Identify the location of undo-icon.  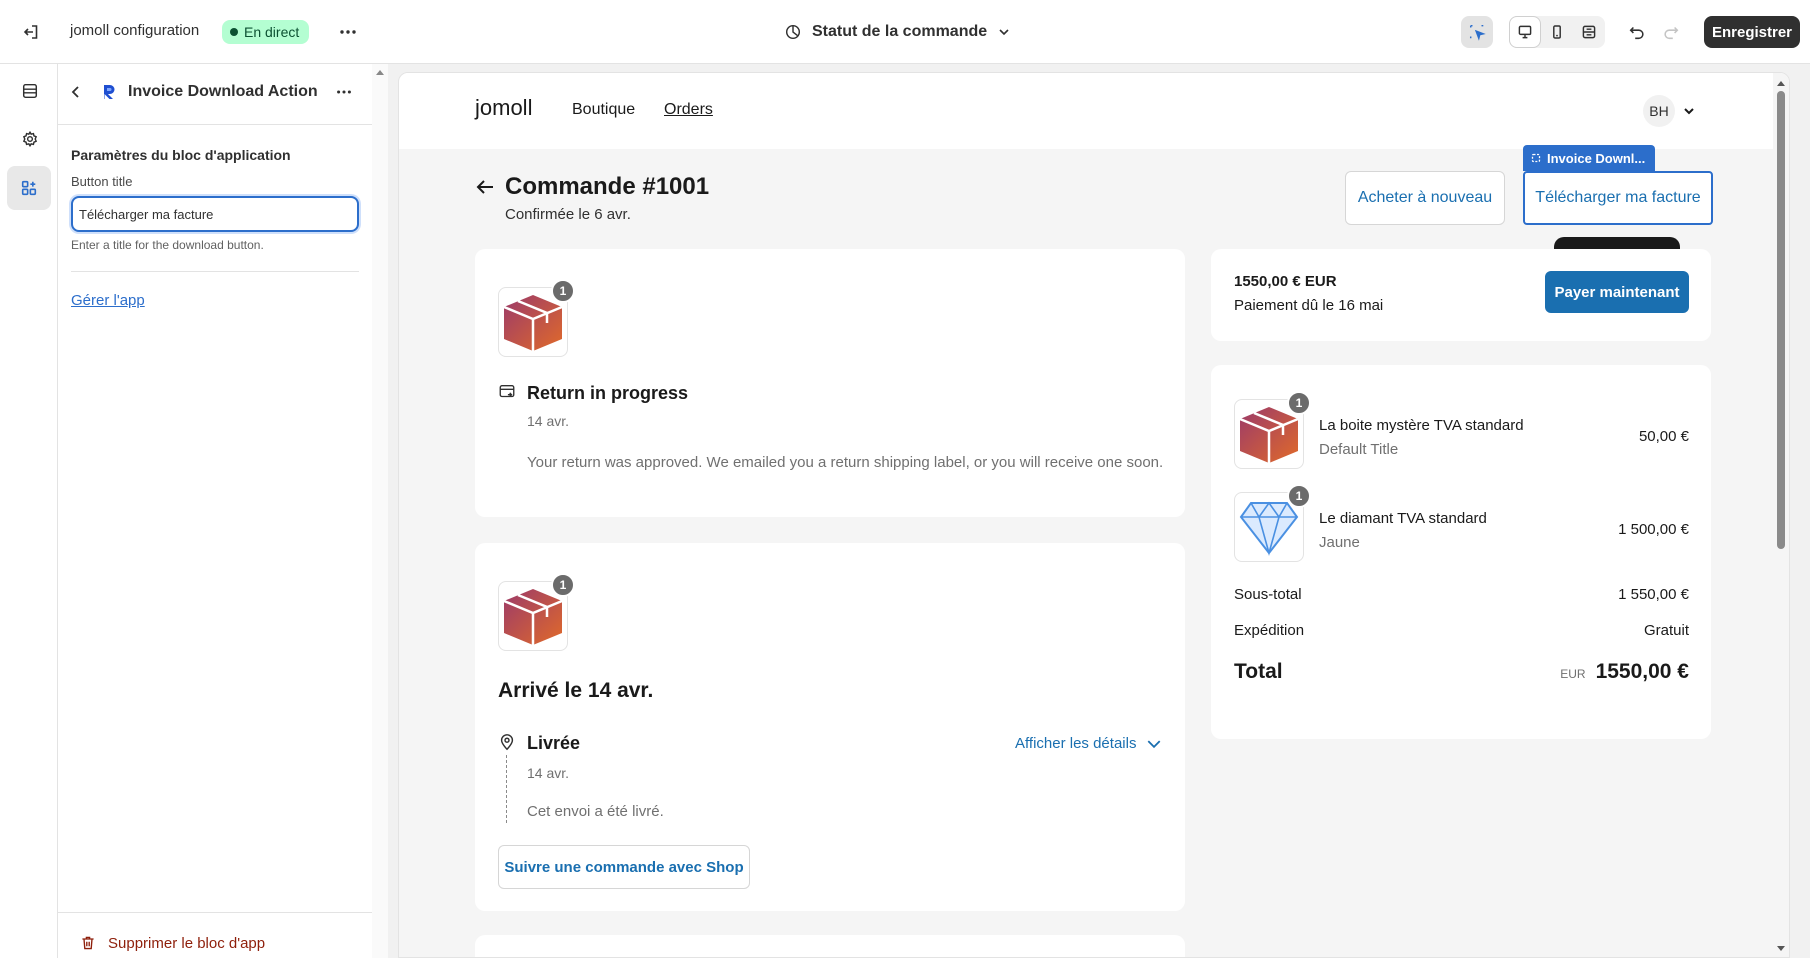
(1637, 32).